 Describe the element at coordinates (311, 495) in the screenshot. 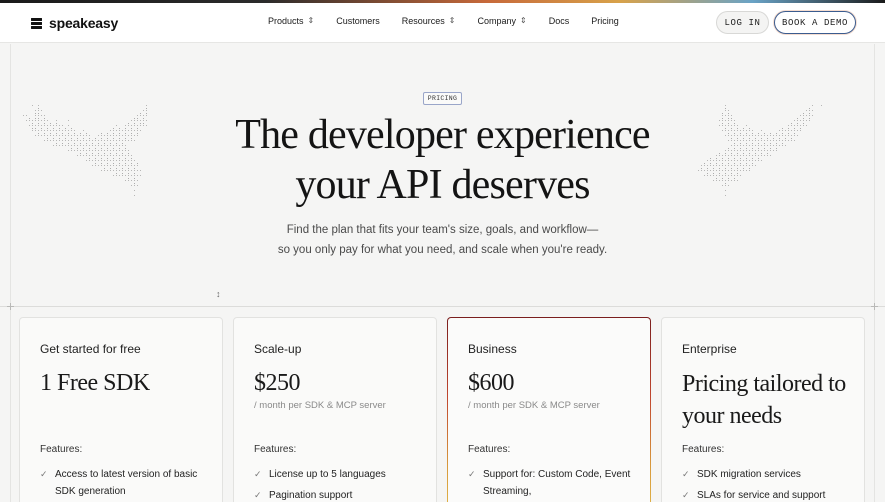

I see `feature-text: Pagination support` at that location.